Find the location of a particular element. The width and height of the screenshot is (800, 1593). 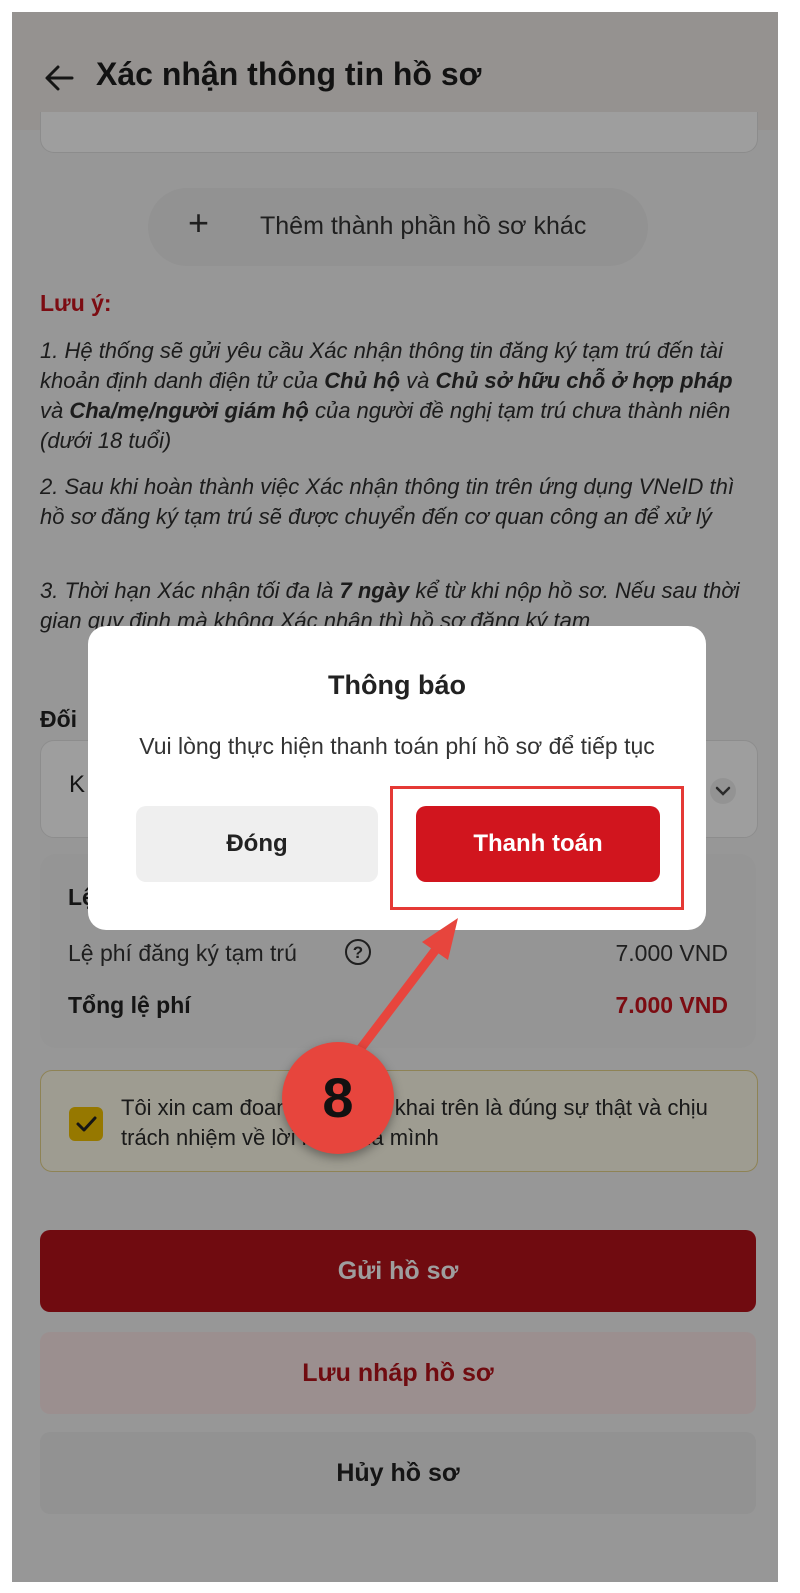

step-number-badge: 8 is located at coordinates (338, 1098).